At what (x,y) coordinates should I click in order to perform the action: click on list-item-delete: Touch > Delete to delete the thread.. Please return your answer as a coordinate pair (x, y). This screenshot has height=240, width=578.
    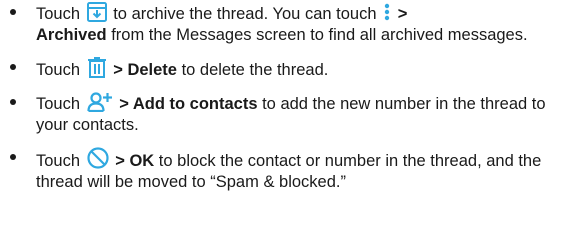
    Looking at the image, I should click on (289, 69).